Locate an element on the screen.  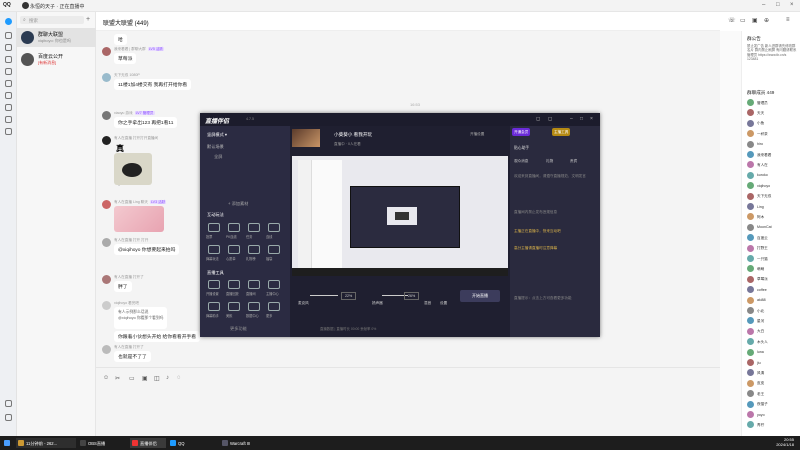
member-item: 阿木 is located at coordinates (773, 216).